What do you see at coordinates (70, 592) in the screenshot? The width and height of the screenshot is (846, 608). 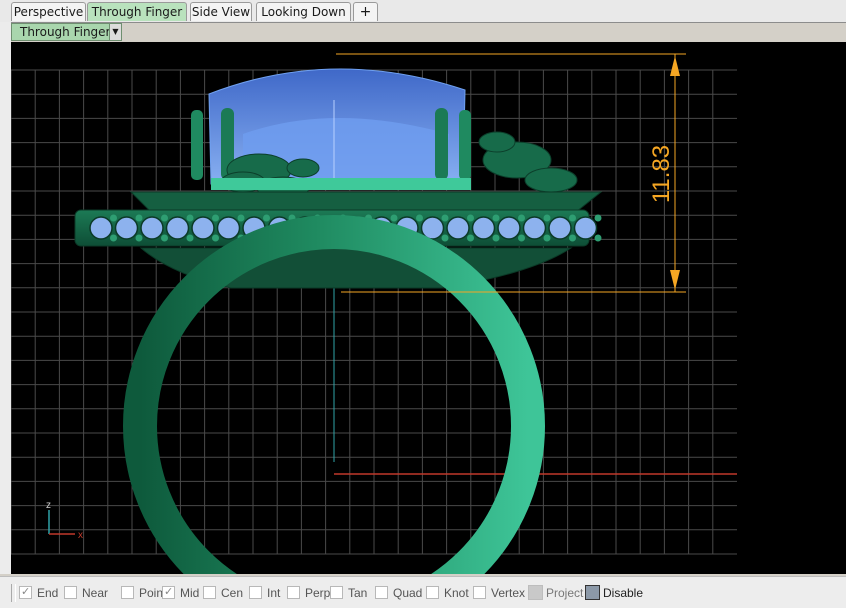 I see `osnap-near-checkbox` at bounding box center [70, 592].